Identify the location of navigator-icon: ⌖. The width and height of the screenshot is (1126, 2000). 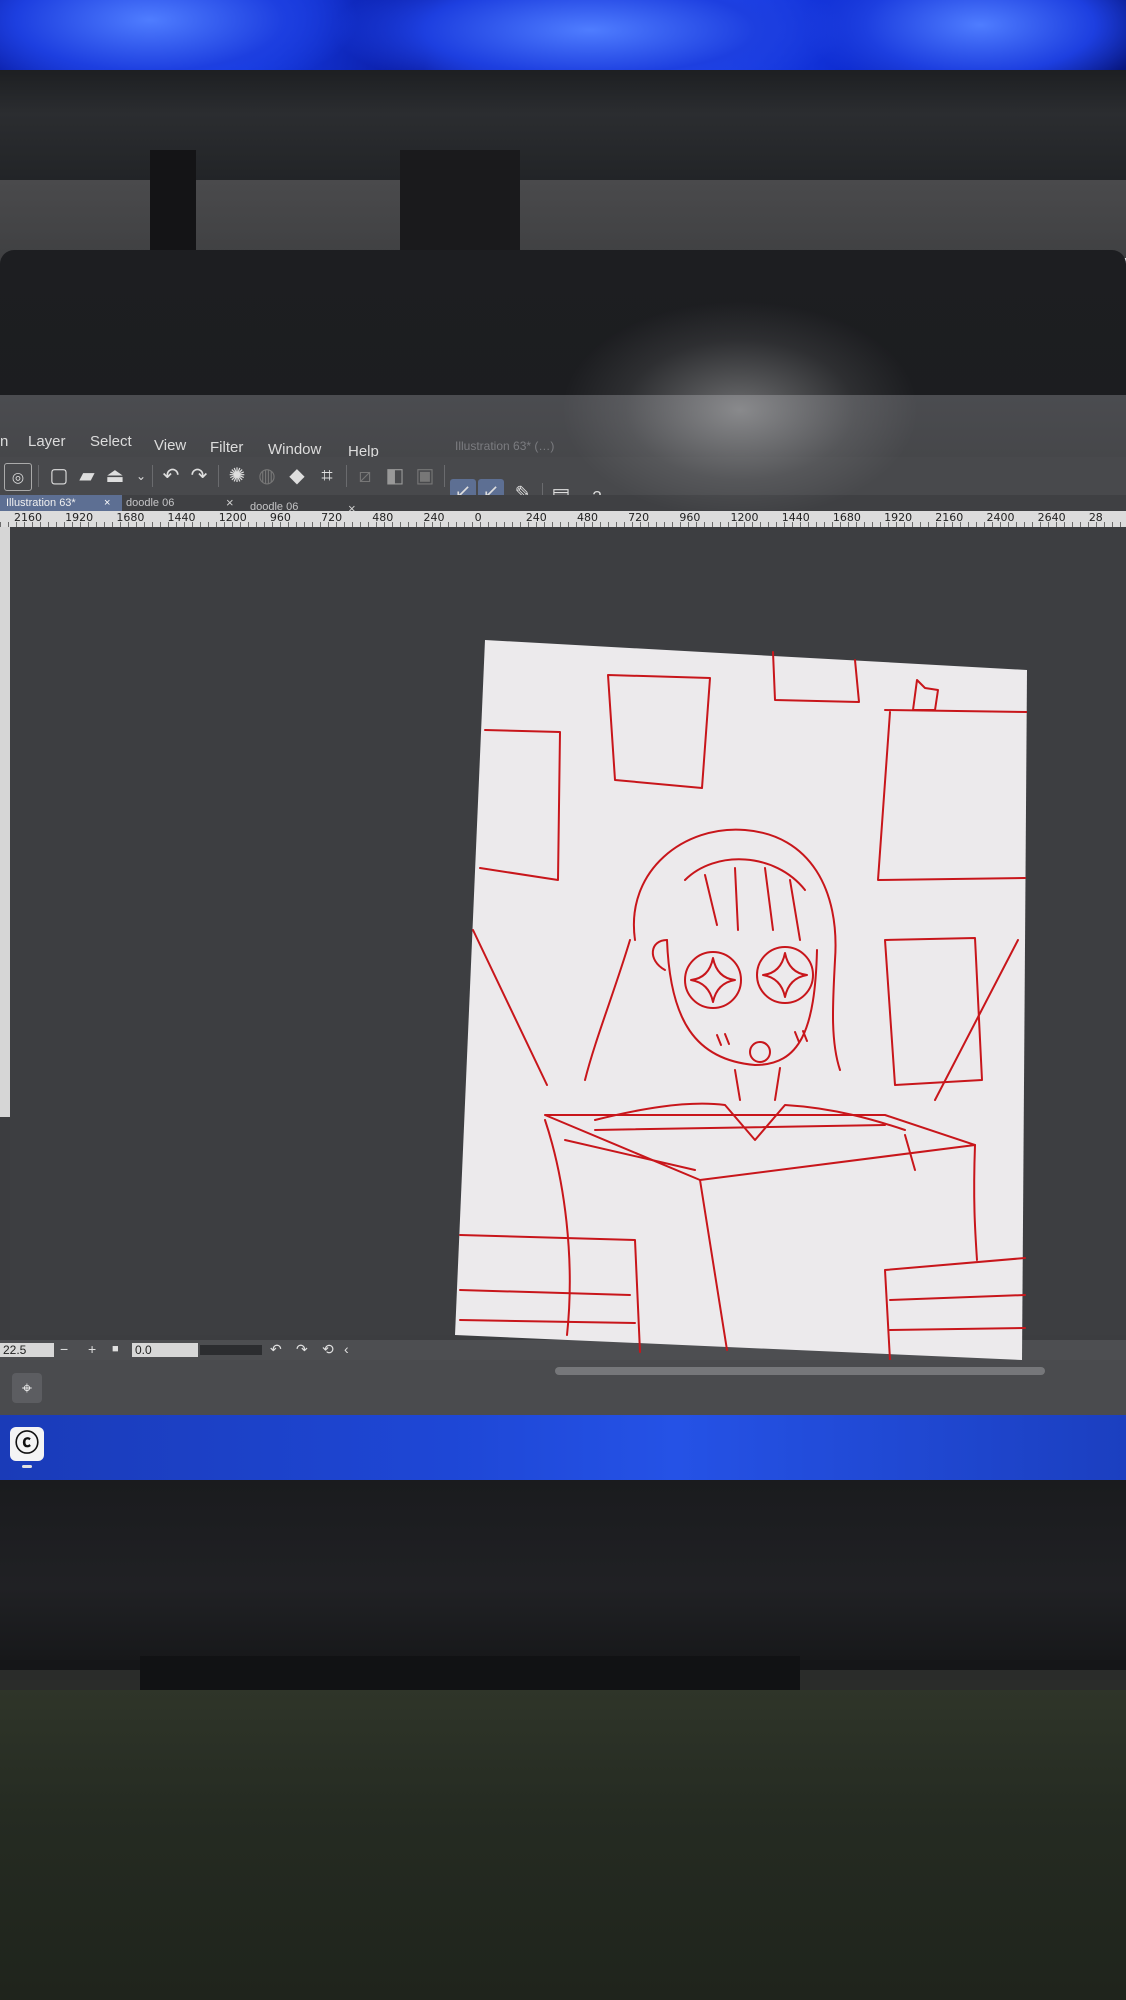
(27, 1388).